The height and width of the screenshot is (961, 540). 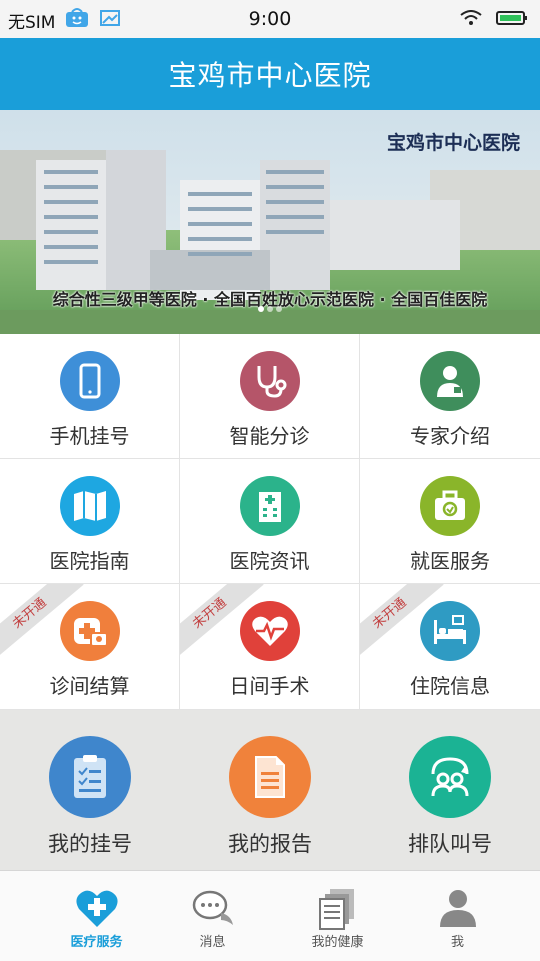 What do you see at coordinates (270, 631) in the screenshot?
I see `heart-pulse-icon` at bounding box center [270, 631].